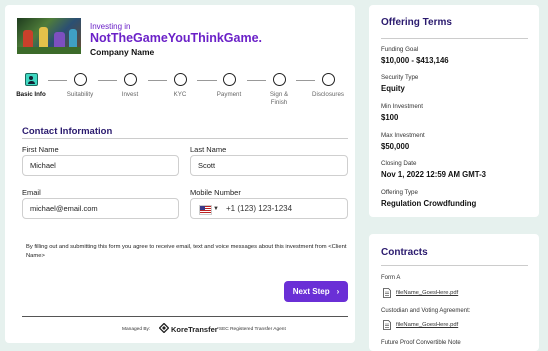 The height and width of the screenshot is (351, 548). I want to click on term-value: Equity, so click(393, 88).